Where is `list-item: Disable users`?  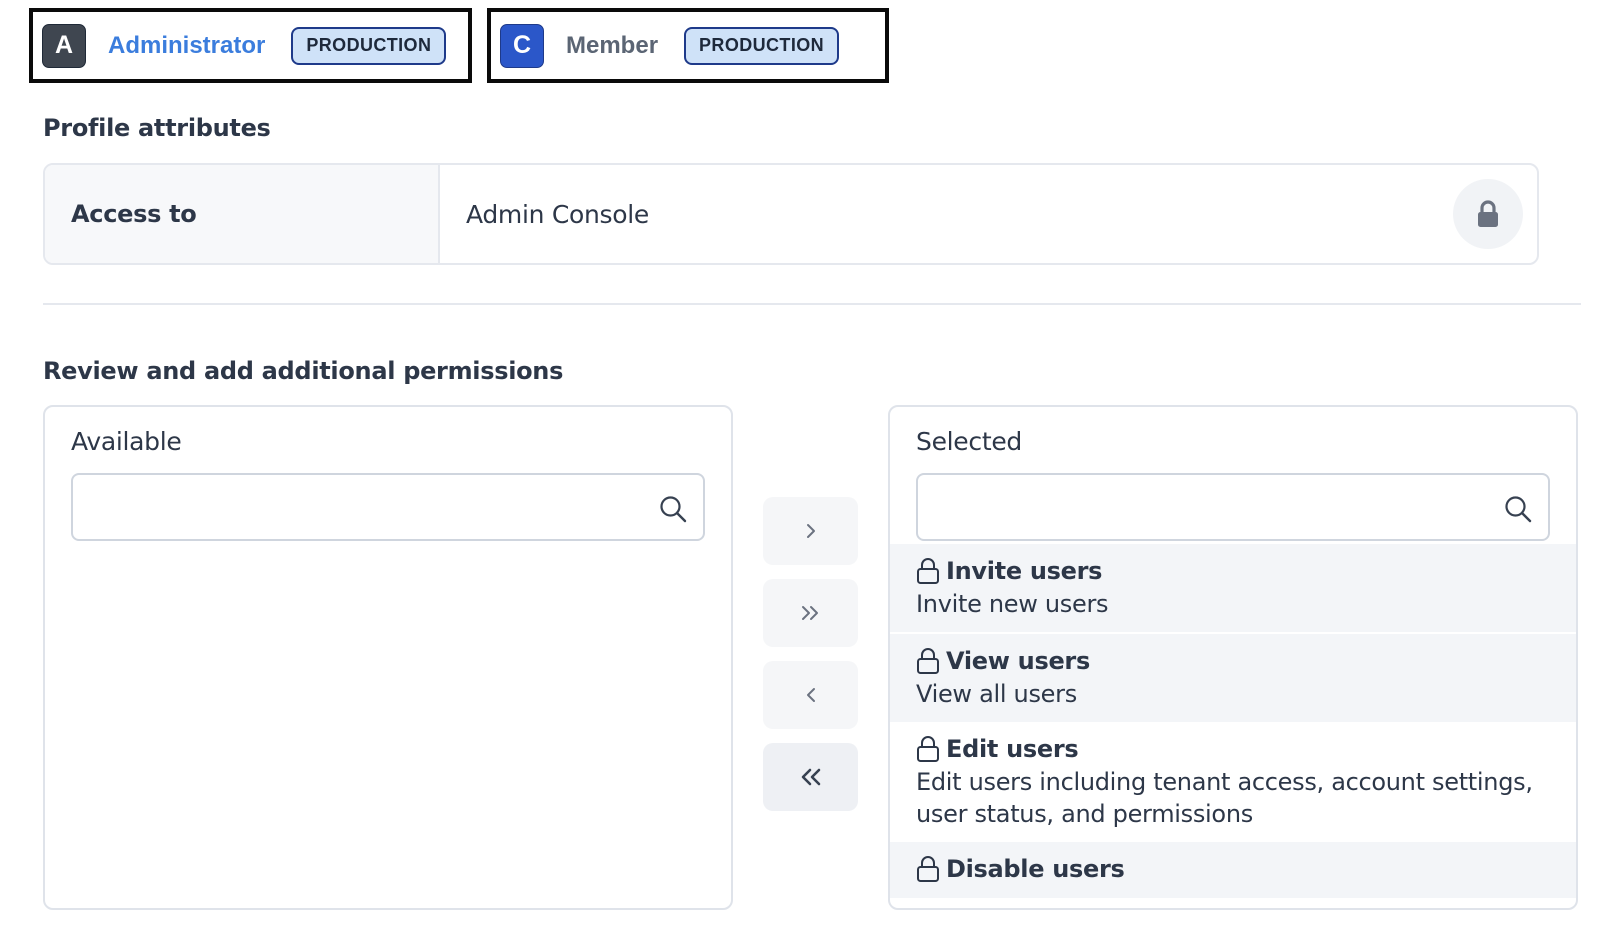
list-item: Disable users is located at coordinates (1233, 870).